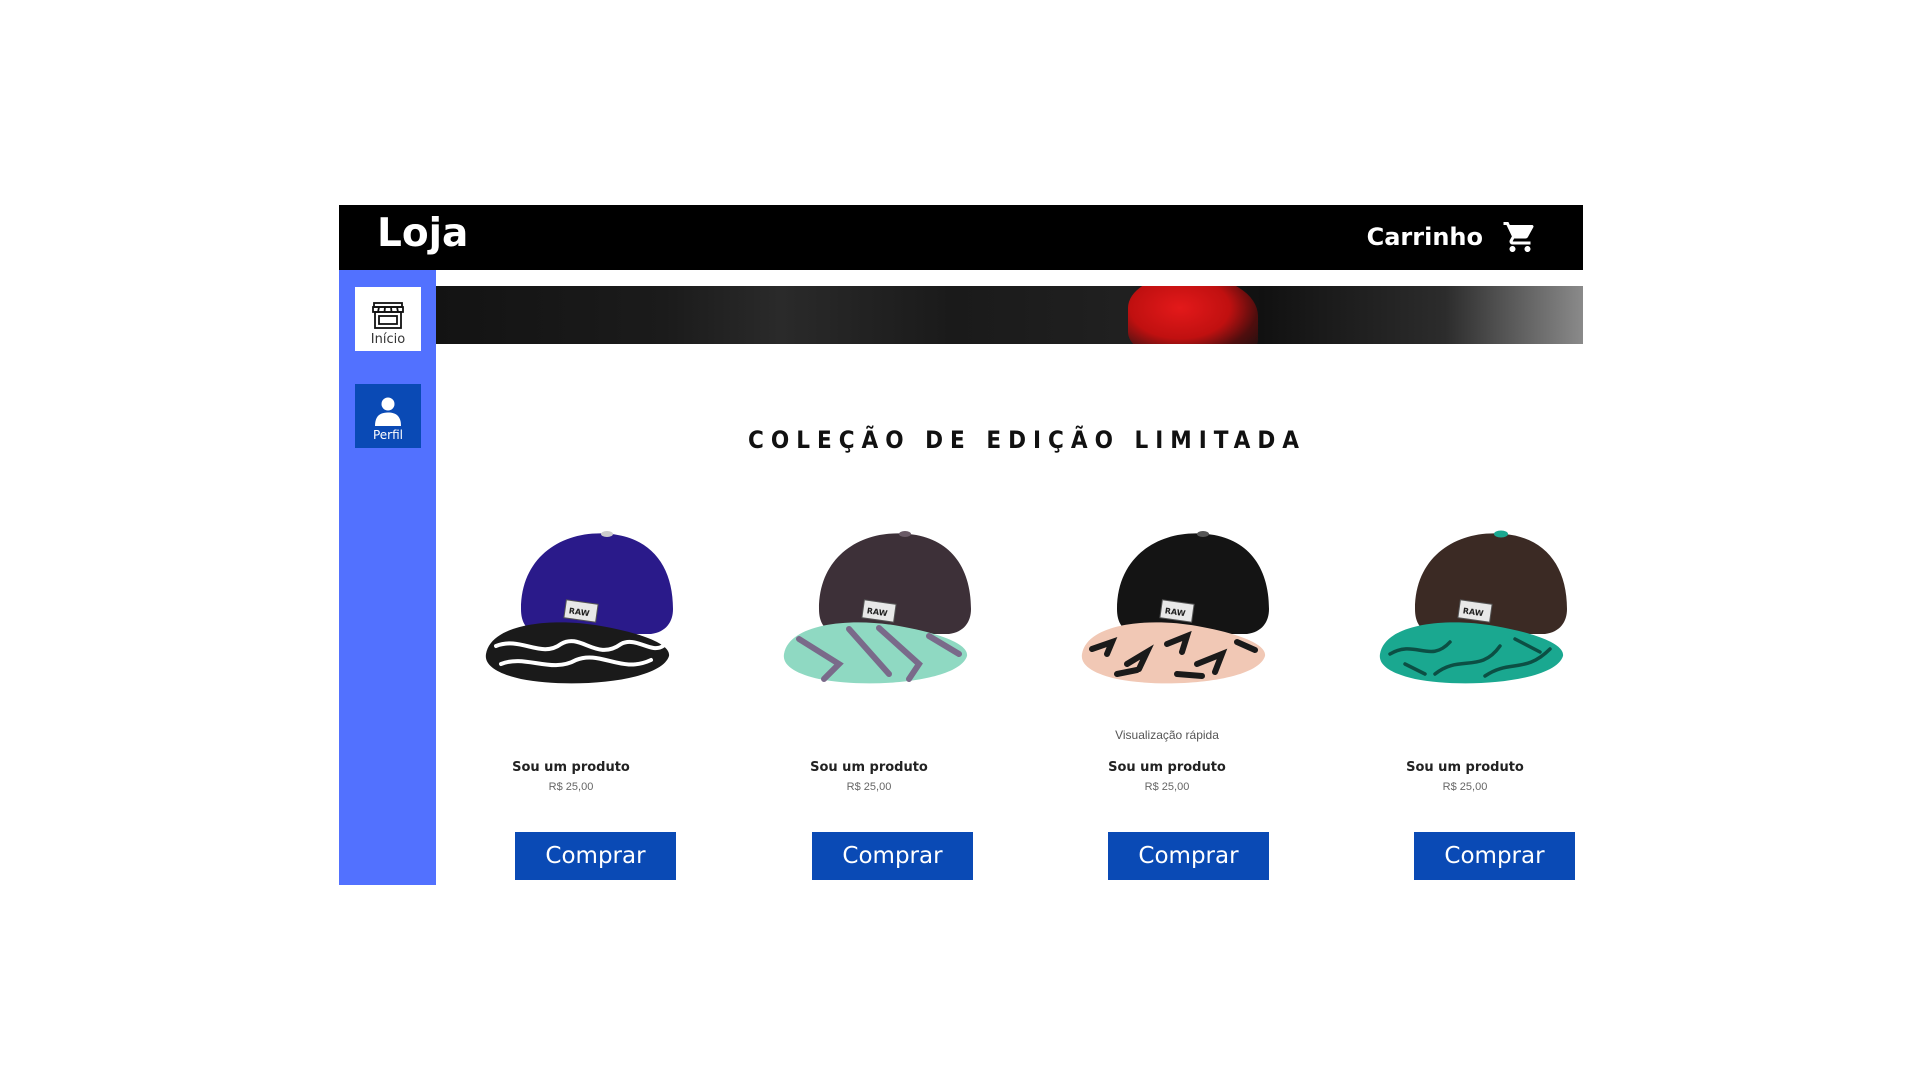 The height and width of the screenshot is (1080, 1920). What do you see at coordinates (1518, 237) in the screenshot?
I see `shopping-cart-icon` at bounding box center [1518, 237].